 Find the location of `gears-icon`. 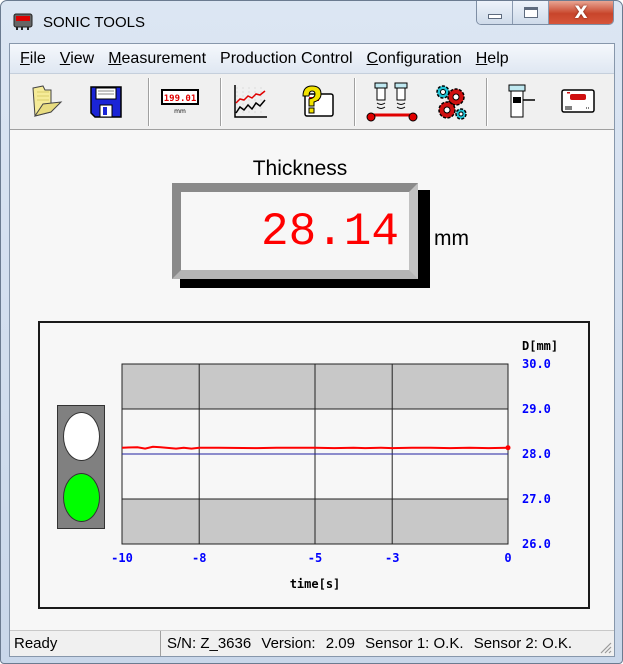

gears-icon is located at coordinates (451, 102).